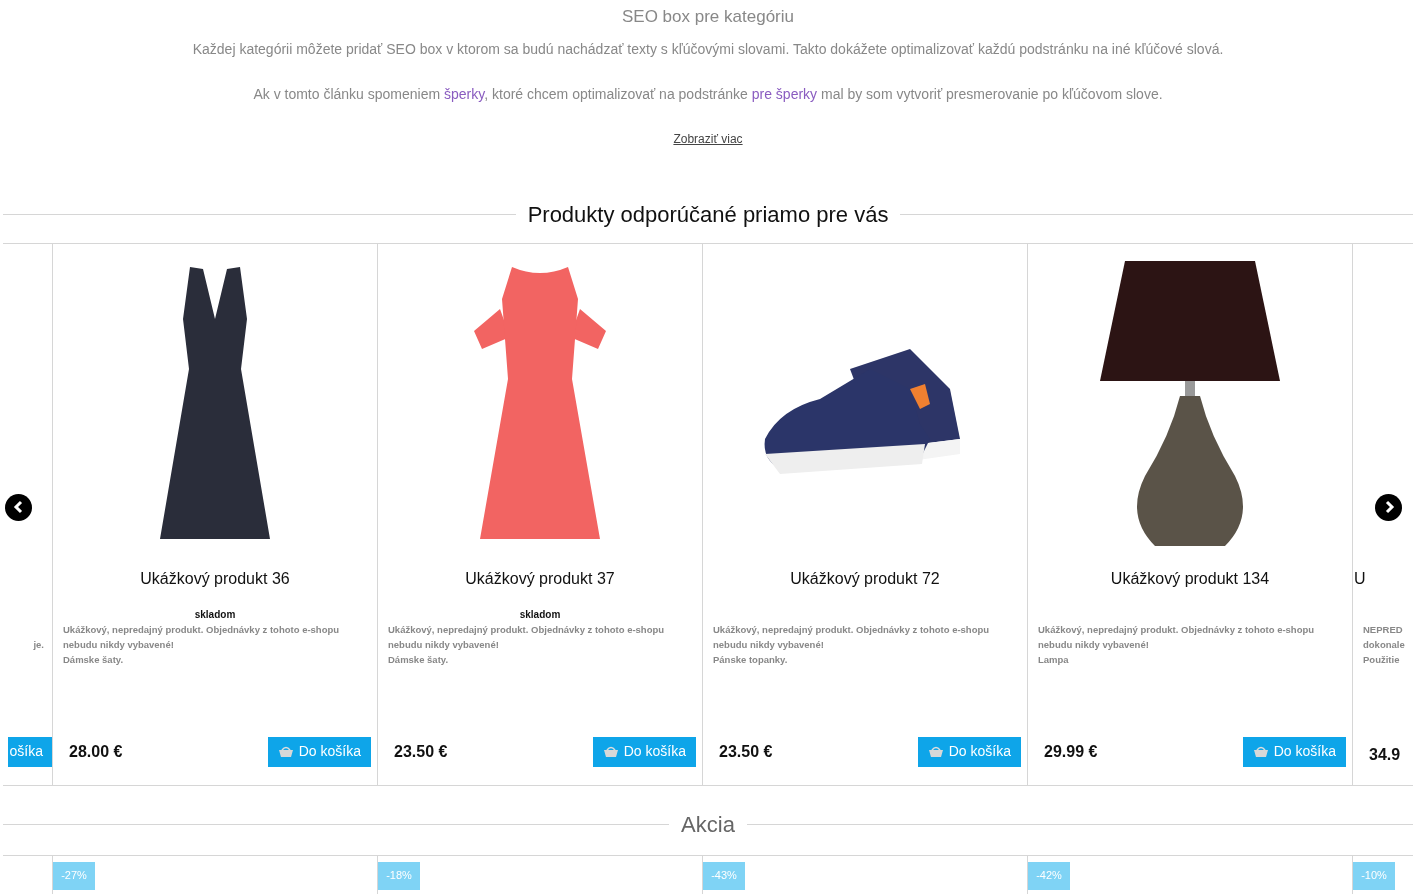 The image size is (1416, 894). Describe the element at coordinates (1383, 629) in the screenshot. I see `product-description: NEPRED` at that location.